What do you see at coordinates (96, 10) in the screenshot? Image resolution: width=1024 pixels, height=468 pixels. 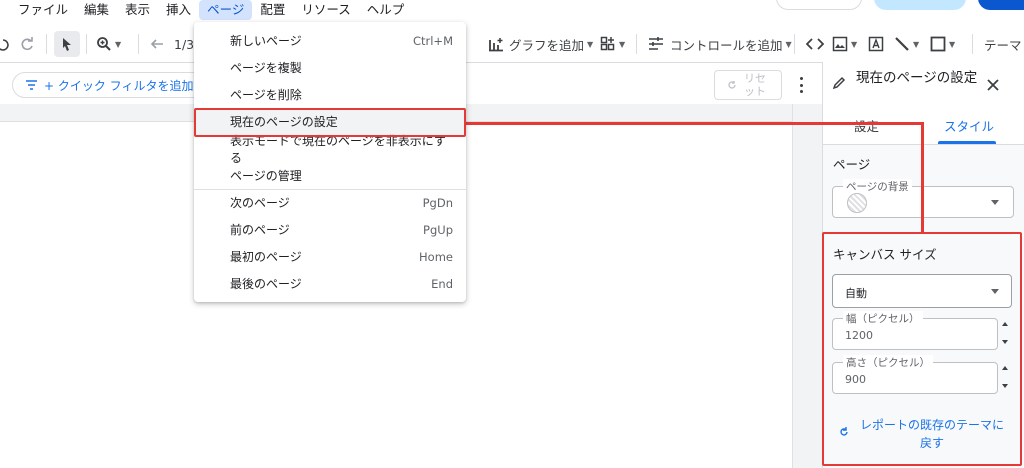 I see `menu-edit: 編集` at bounding box center [96, 10].